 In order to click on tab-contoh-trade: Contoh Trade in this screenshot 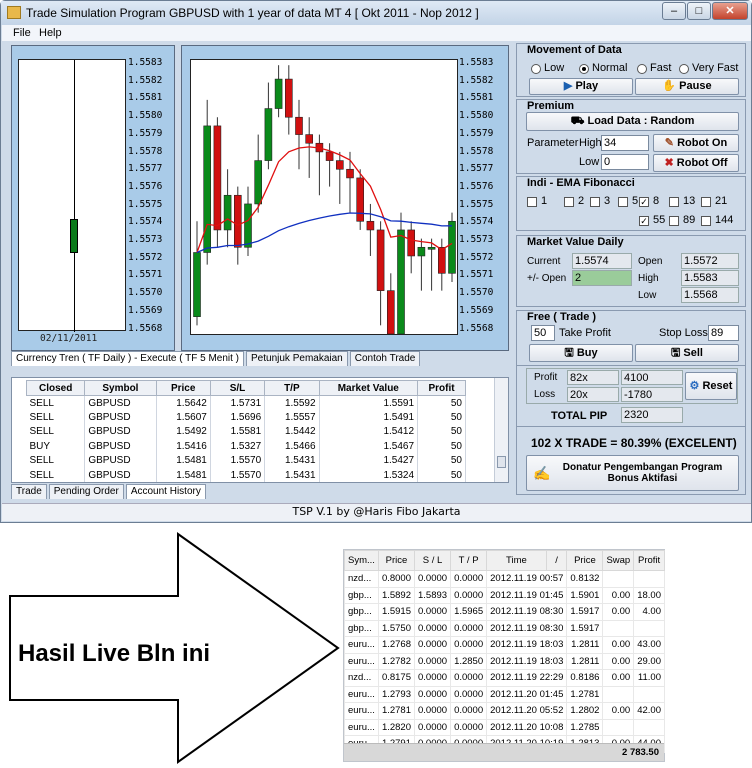, I will do `click(385, 358)`.